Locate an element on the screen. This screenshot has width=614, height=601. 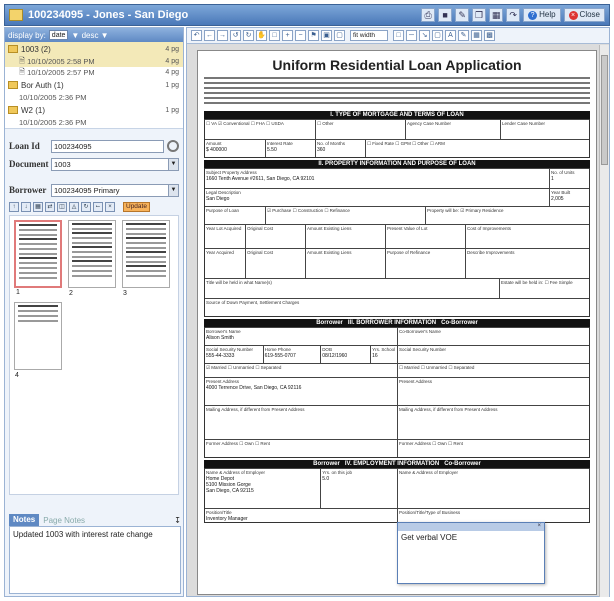
split-icon: ◫ is located at coordinates (62, 207).